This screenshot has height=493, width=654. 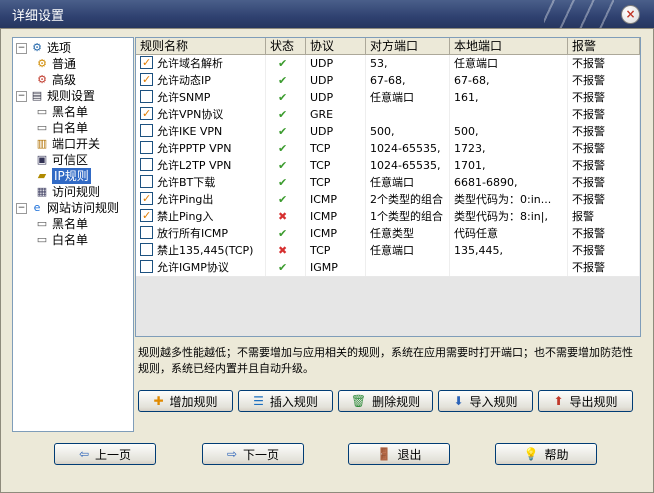 What do you see at coordinates (201, 46) in the screenshot?
I see `column-header: 规则名称` at bounding box center [201, 46].